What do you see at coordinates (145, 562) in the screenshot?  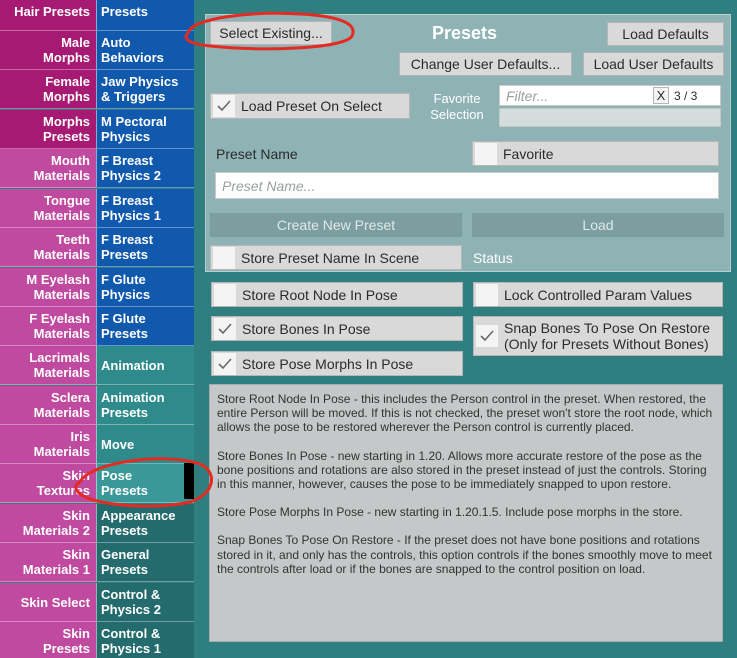 I see `middle-tab-14: General Presets` at bounding box center [145, 562].